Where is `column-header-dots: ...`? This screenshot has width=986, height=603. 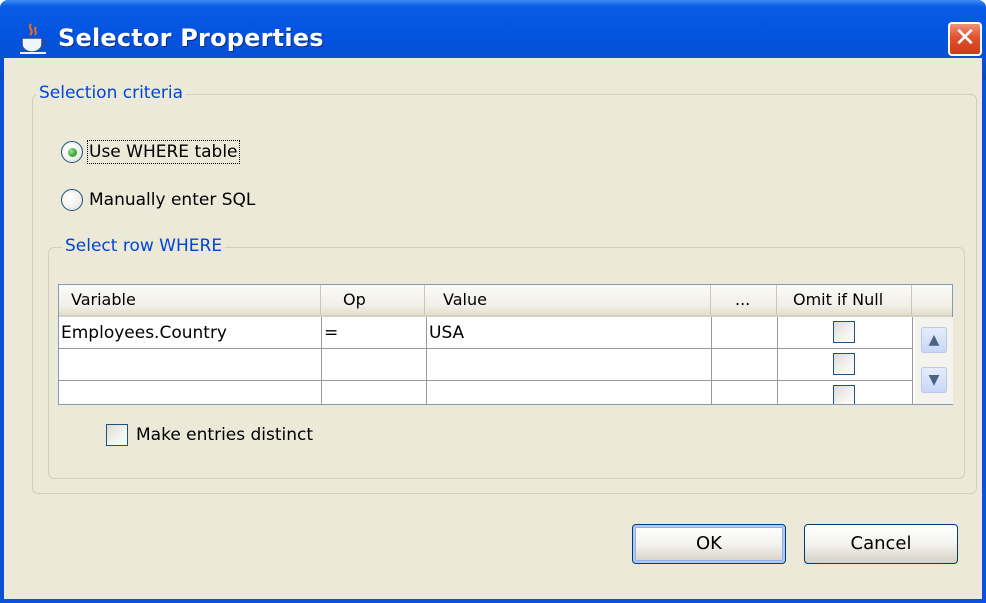 column-header-dots: ... is located at coordinates (744, 300).